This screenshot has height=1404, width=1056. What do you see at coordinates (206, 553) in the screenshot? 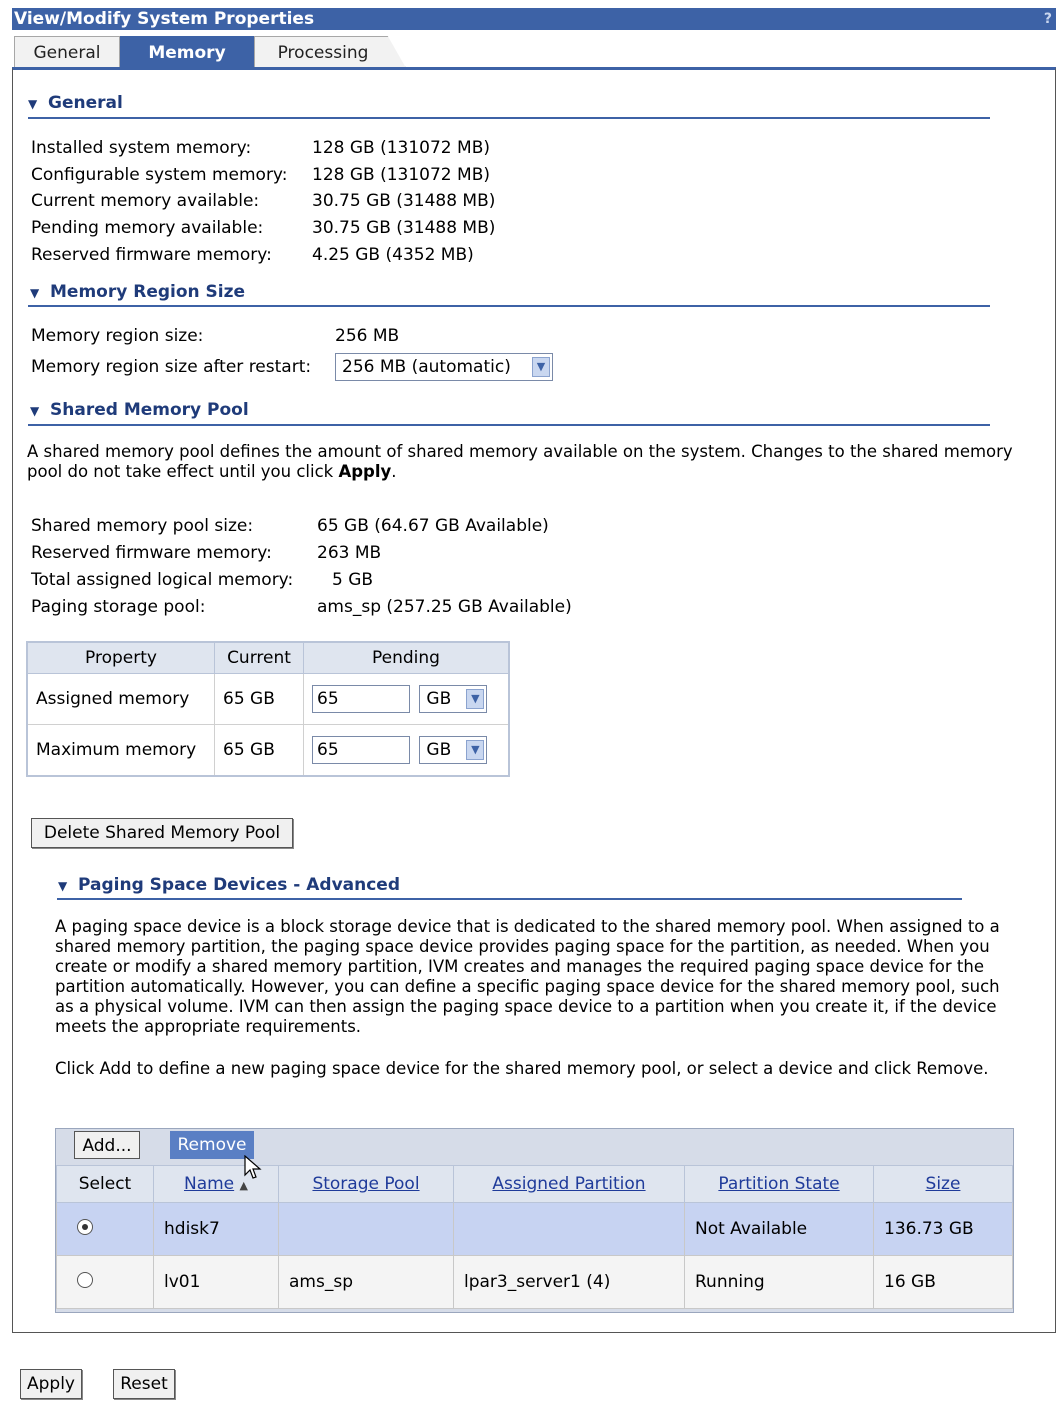
I see `pool-firmware-row: Reserved firmware memory: 263 MB` at bounding box center [206, 553].